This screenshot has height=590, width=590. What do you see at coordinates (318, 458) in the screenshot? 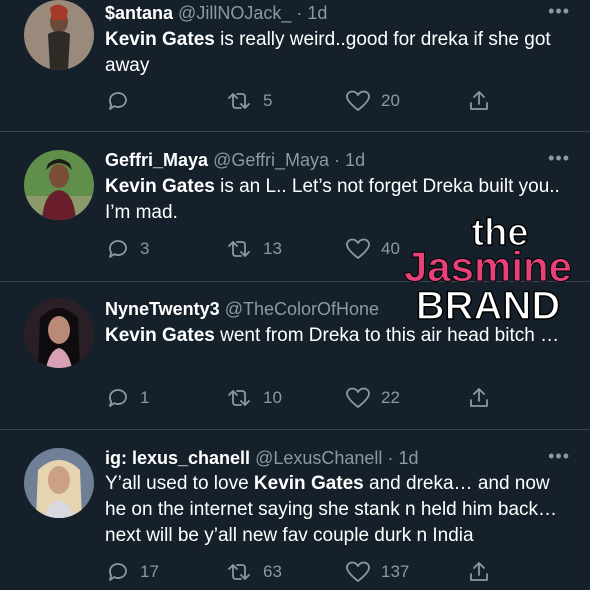
I see `user-handle: @LexusChanell` at bounding box center [318, 458].